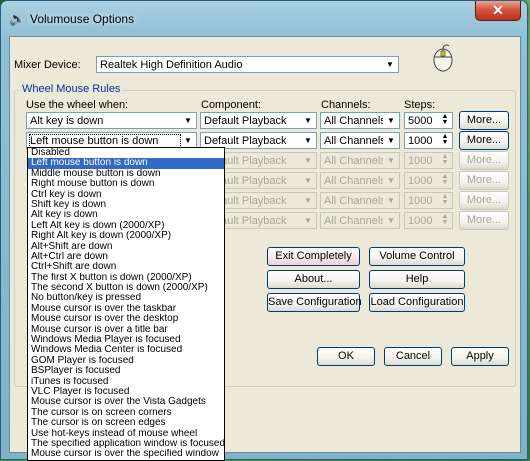 The image size is (530, 461). What do you see at coordinates (126, 184) in the screenshot?
I see `dropdown-option: Right mouse button is down` at bounding box center [126, 184].